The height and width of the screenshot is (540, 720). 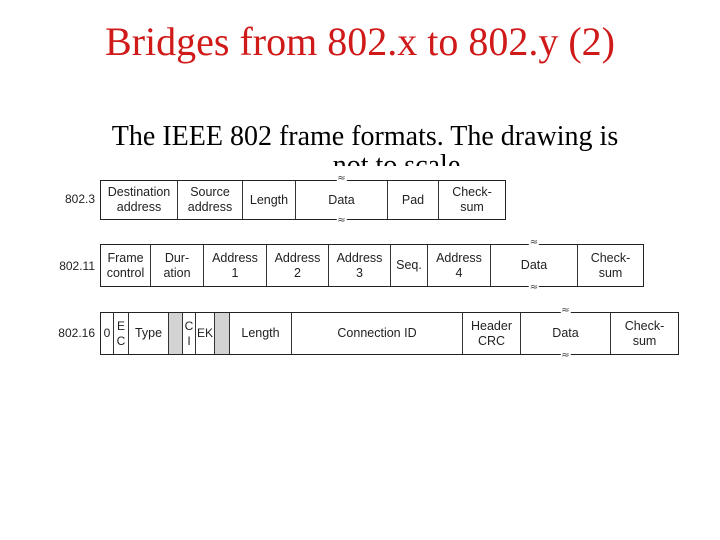 I want to click on clipped-subtitle-text: not to scale., so click(x=400, y=159).